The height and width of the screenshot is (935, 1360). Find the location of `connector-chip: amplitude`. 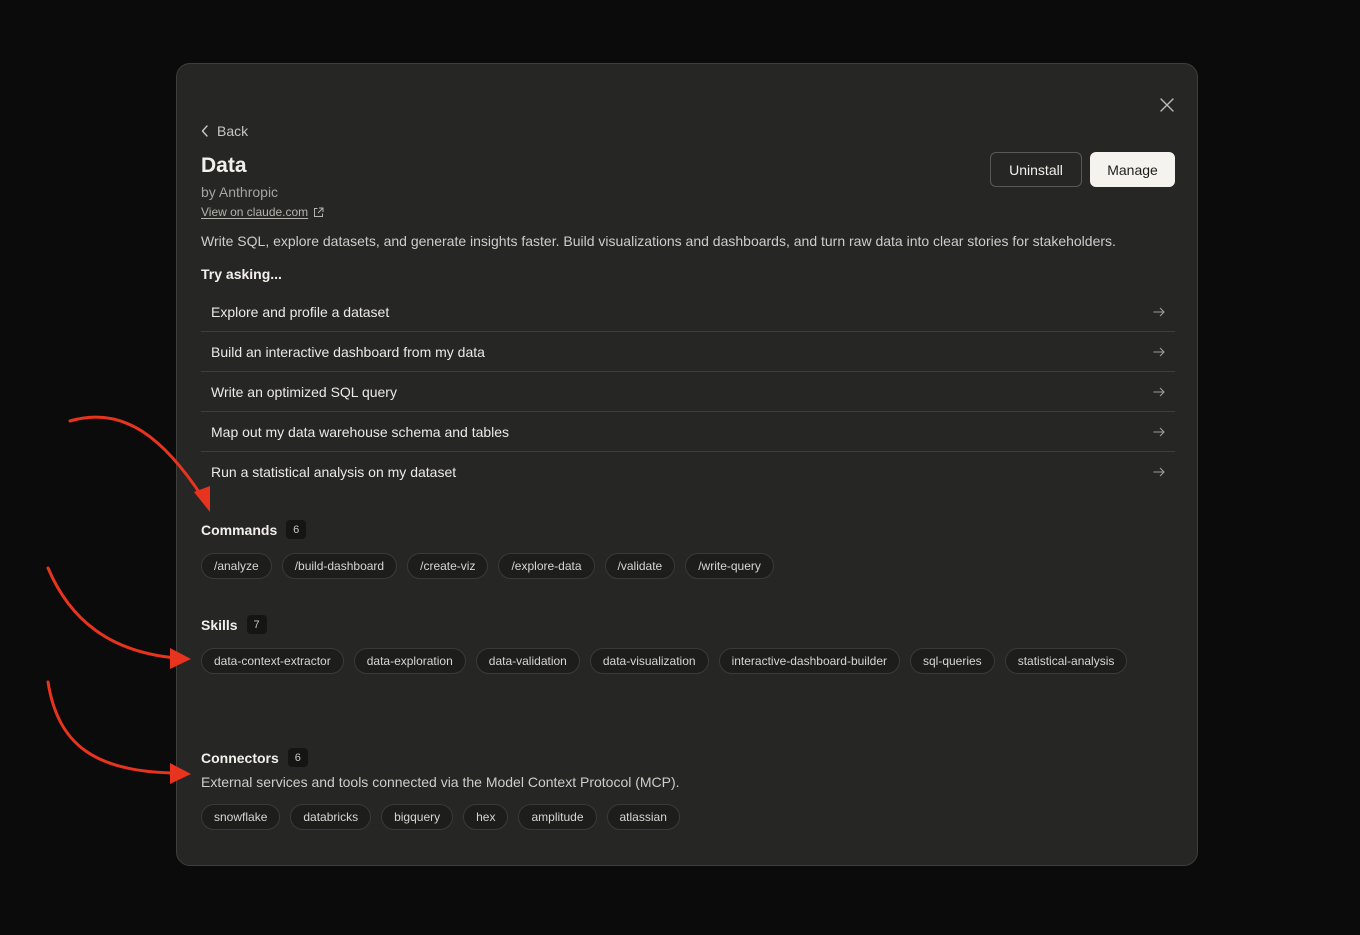

connector-chip: amplitude is located at coordinates (557, 817).